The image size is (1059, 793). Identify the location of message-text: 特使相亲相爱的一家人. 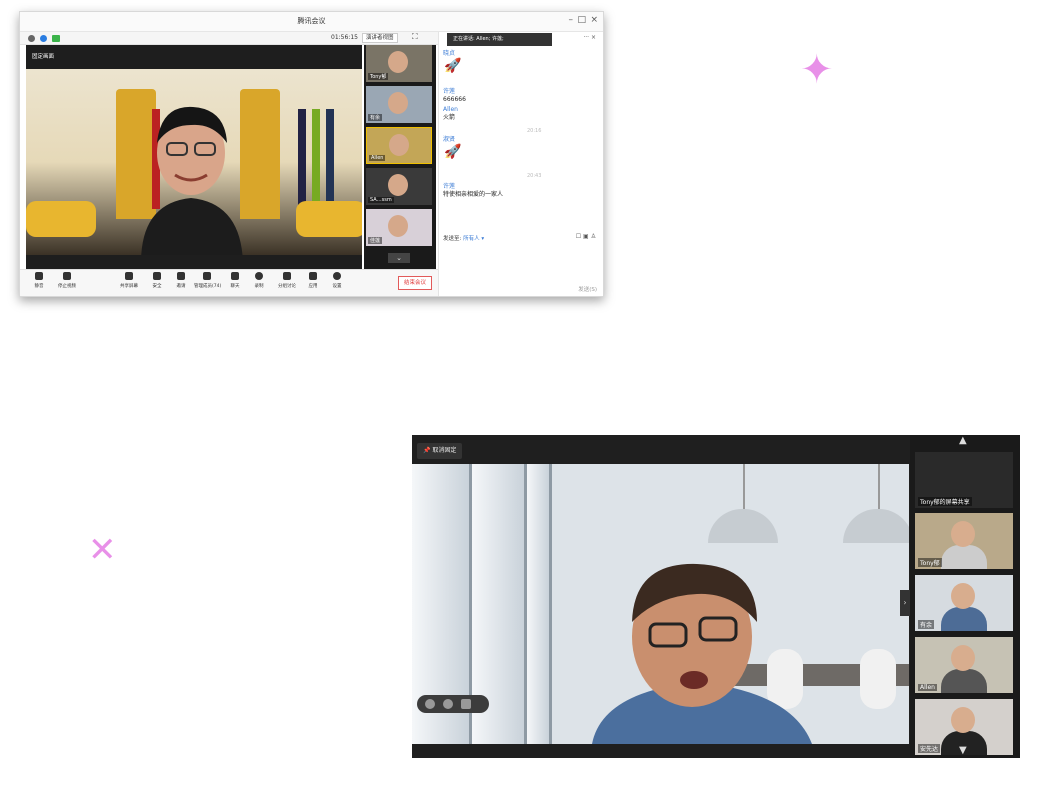
(473, 194).